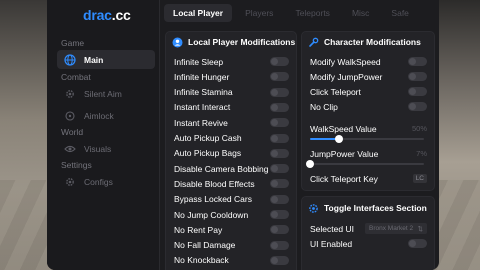  I want to click on panel-header: Toggle Interfaces Section, so click(368, 208).